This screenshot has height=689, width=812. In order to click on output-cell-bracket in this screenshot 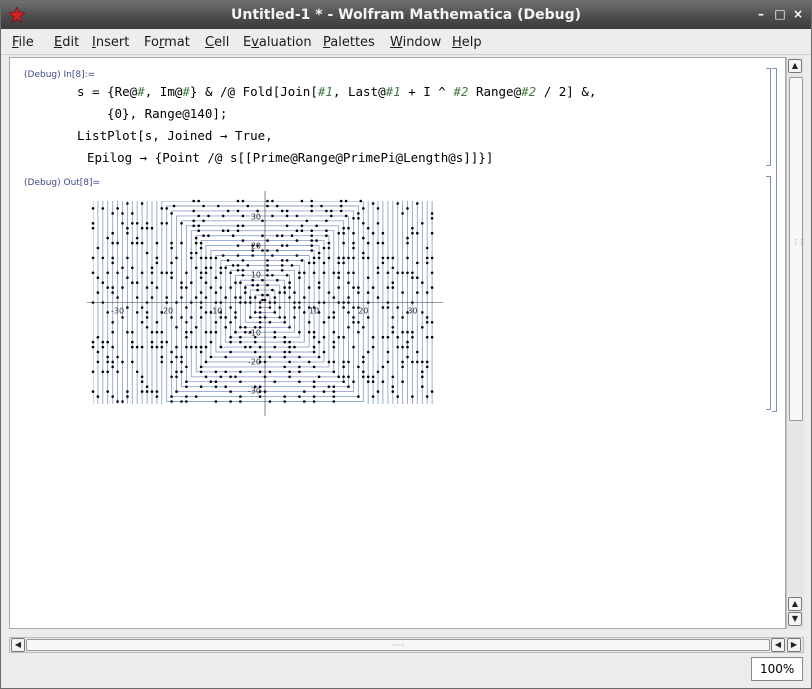, I will do `click(768, 293)`.